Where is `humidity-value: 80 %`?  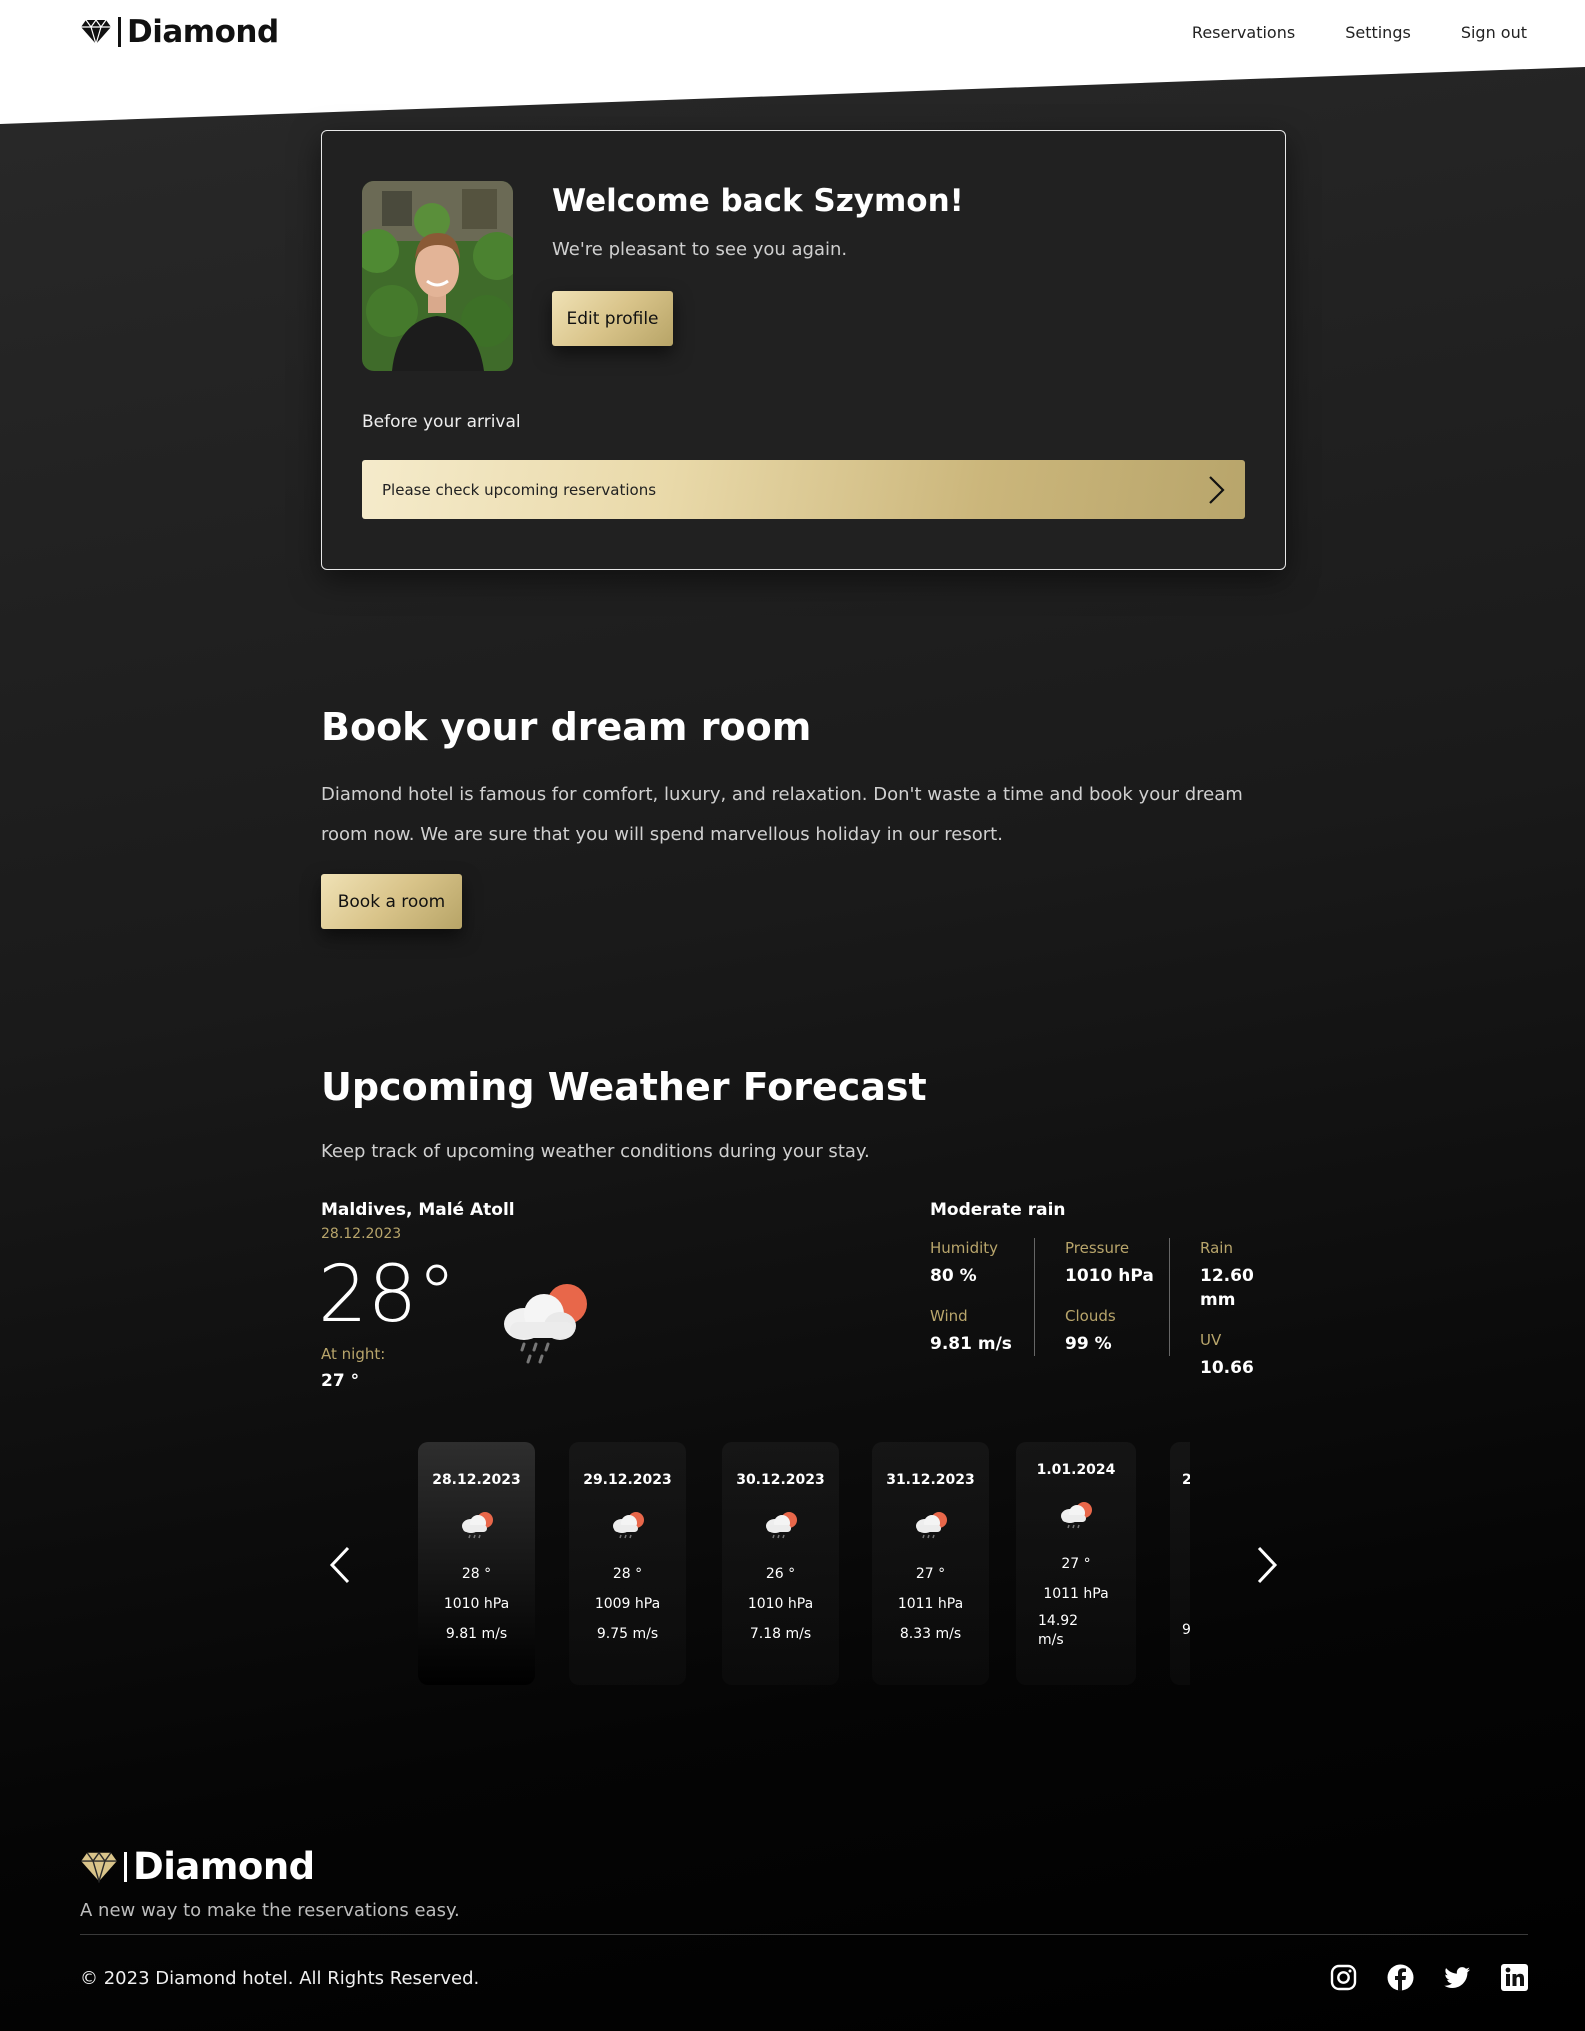 humidity-value: 80 % is located at coordinates (953, 1276).